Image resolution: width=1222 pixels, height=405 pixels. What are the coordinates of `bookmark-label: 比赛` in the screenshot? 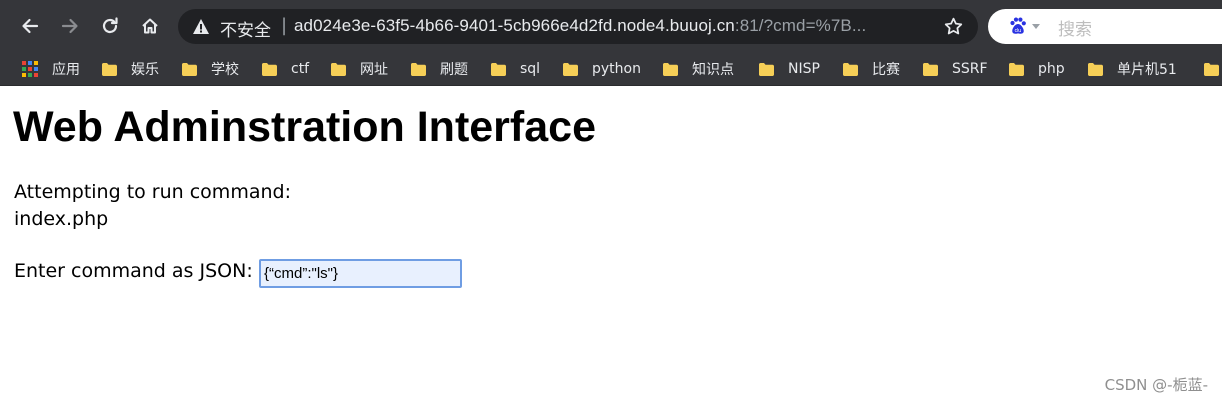 It's located at (886, 70).